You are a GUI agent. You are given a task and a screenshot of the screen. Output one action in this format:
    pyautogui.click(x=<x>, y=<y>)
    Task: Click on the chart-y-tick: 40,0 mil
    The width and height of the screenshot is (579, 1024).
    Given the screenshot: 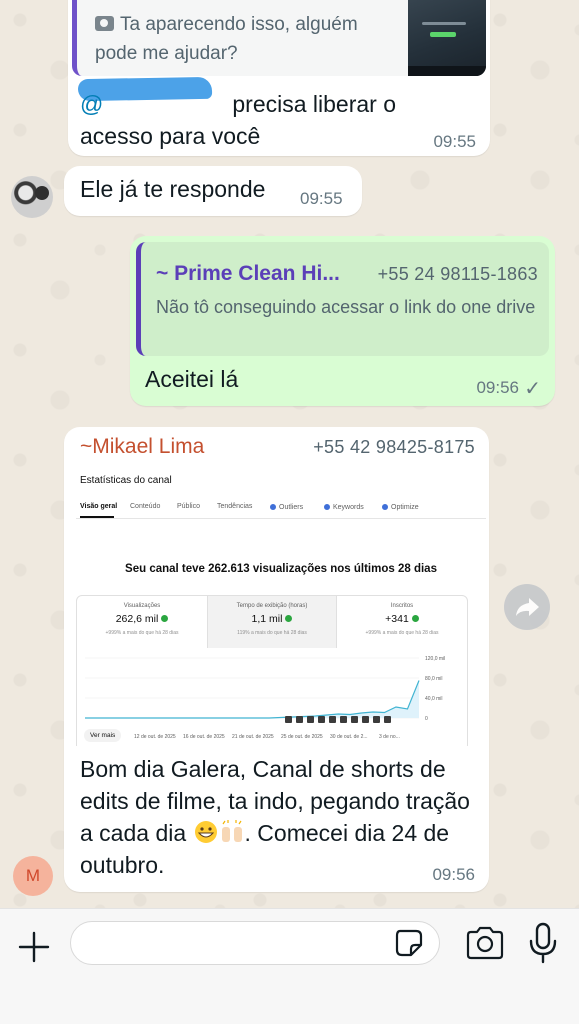 What is the action you would take?
    pyautogui.click(x=434, y=699)
    